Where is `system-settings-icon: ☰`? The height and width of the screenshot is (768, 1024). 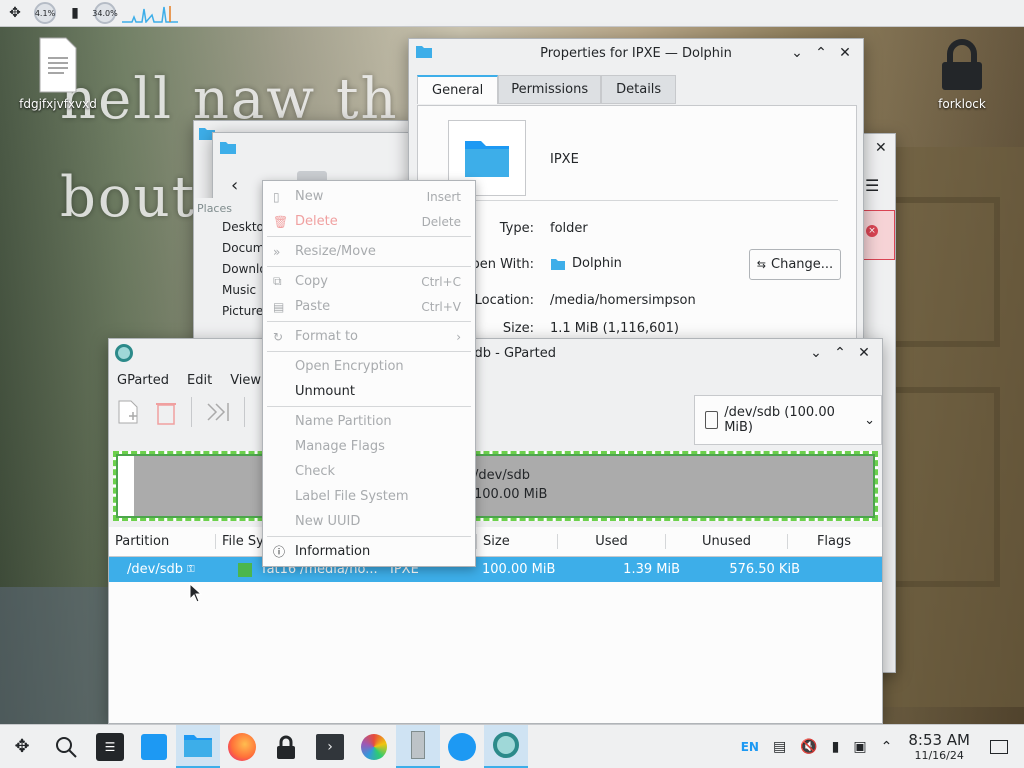 system-settings-icon: ☰ is located at coordinates (110, 746).